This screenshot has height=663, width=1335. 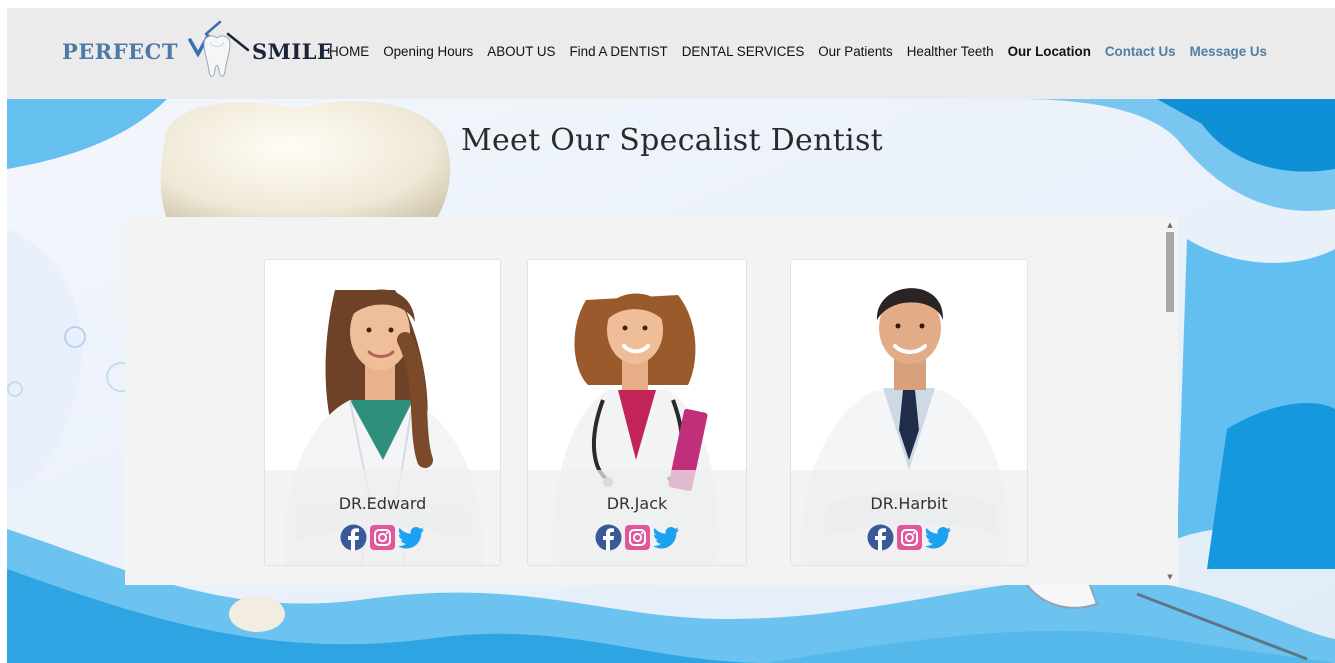 I want to click on page-title: Meet Our Specalist Dentist, so click(x=671, y=140).